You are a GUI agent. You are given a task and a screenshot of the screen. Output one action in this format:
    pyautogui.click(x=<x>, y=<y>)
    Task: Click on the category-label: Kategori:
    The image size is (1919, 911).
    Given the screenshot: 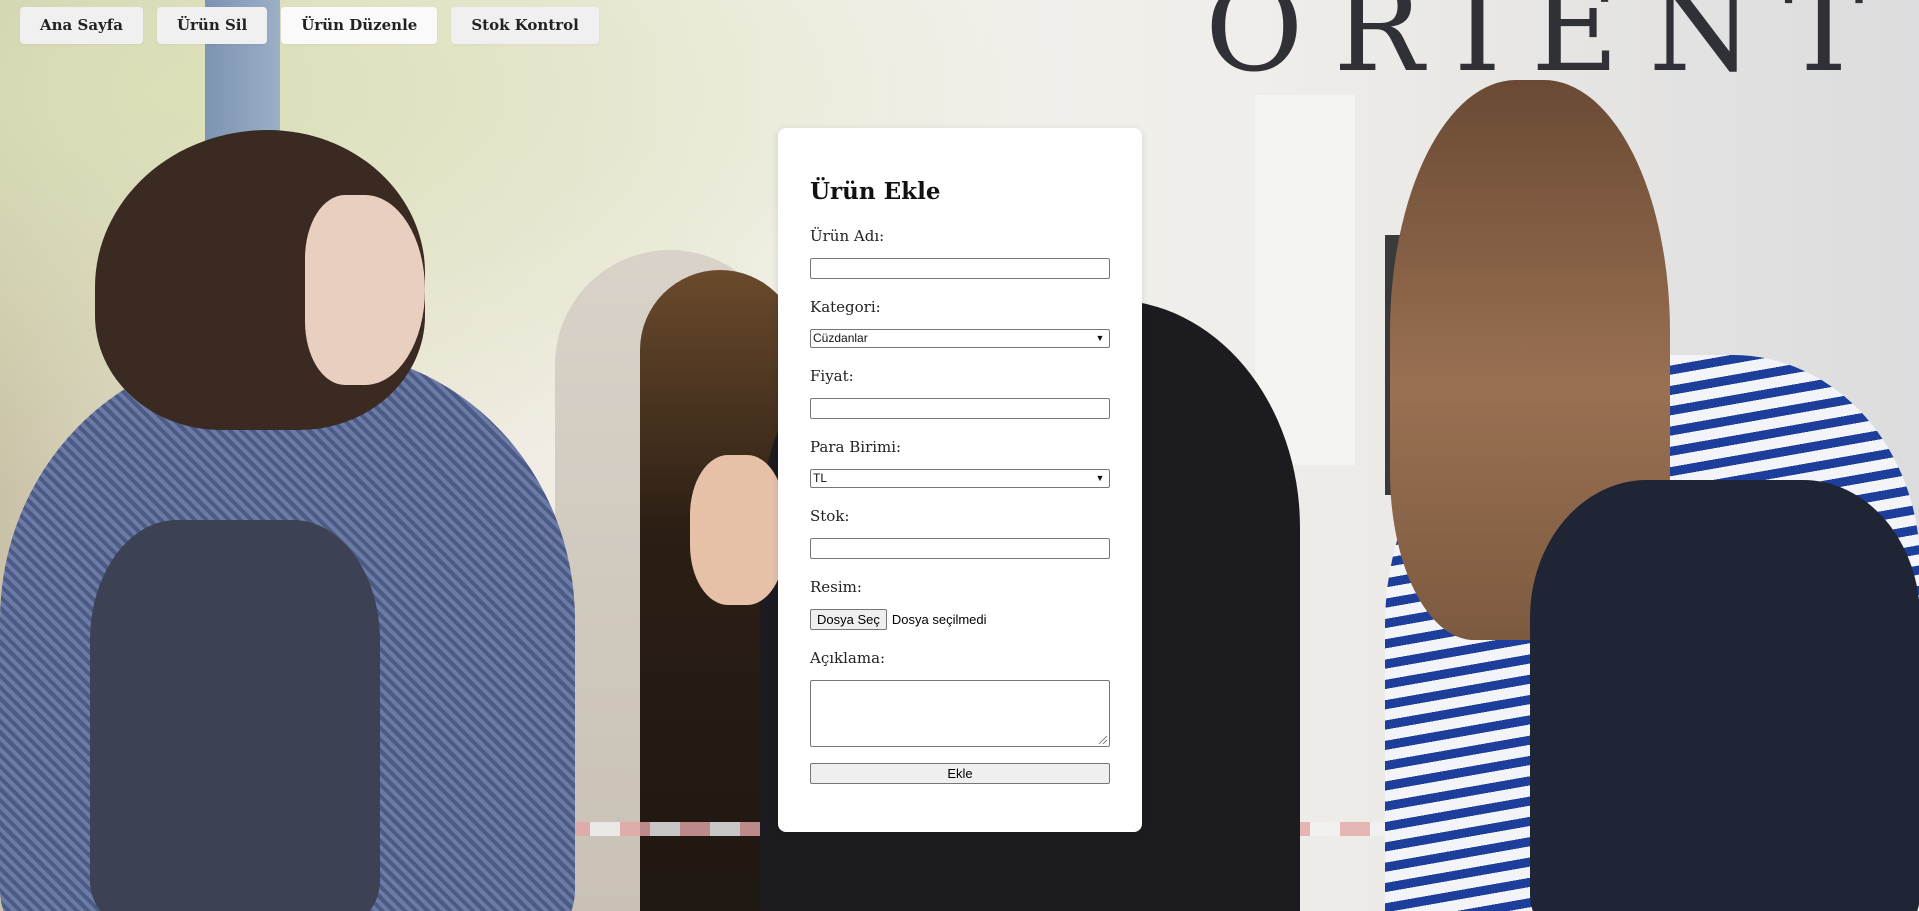 What is the action you would take?
    pyautogui.click(x=845, y=307)
    